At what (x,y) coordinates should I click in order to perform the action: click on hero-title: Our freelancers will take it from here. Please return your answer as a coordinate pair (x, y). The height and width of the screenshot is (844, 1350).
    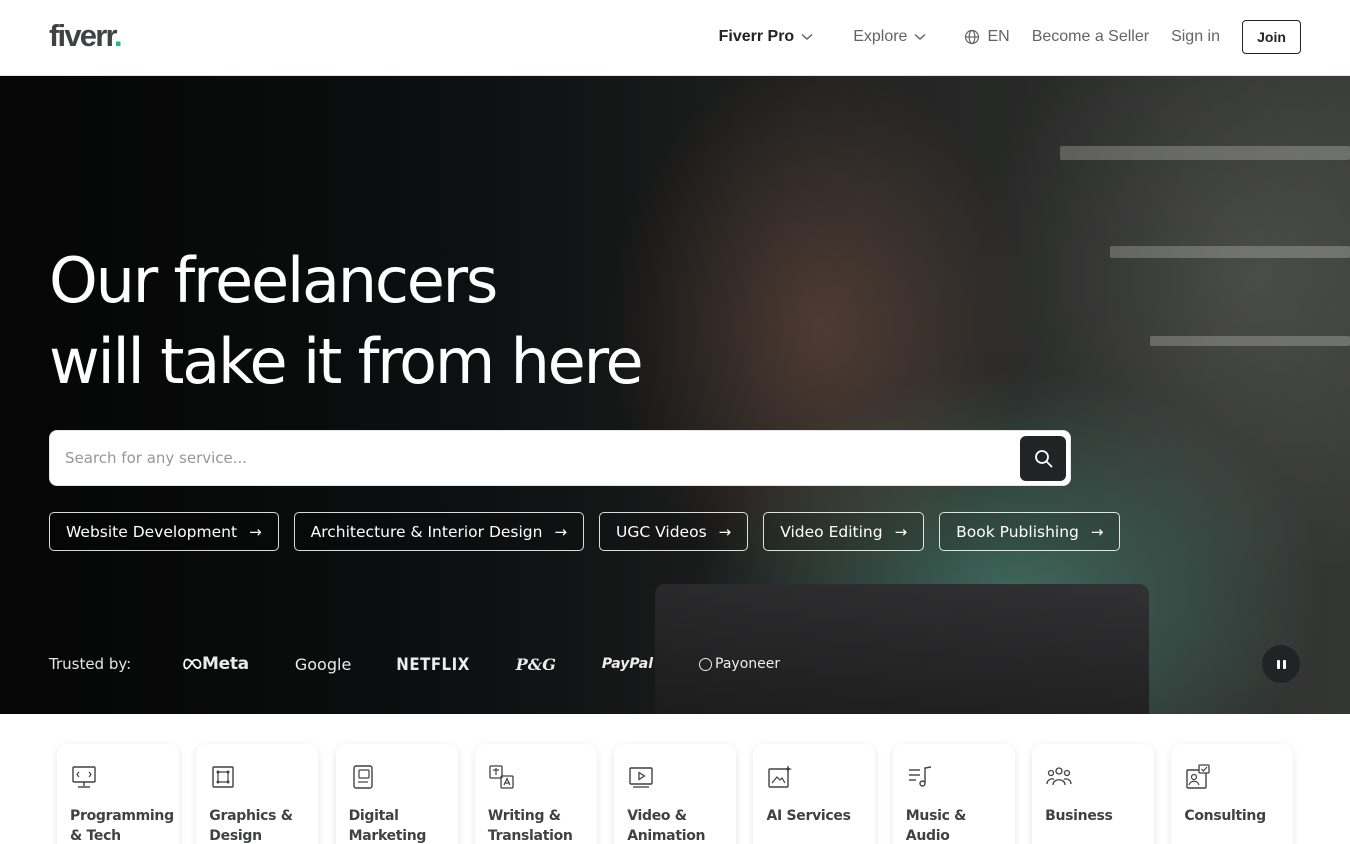
    Looking at the image, I should click on (399, 321).